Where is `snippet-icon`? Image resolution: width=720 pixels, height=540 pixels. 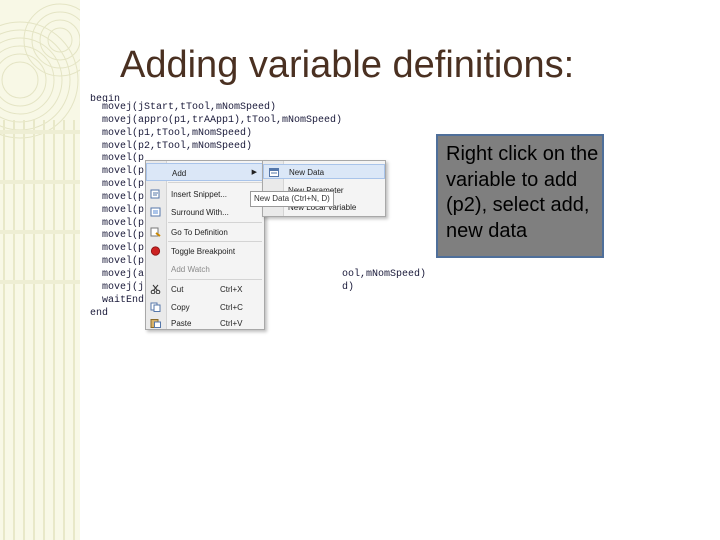
snippet-icon is located at coordinates (155, 194).